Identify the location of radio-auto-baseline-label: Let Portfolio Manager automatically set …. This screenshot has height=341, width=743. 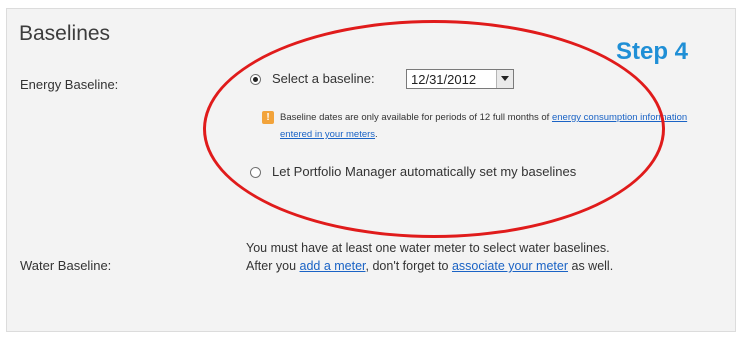
(424, 171).